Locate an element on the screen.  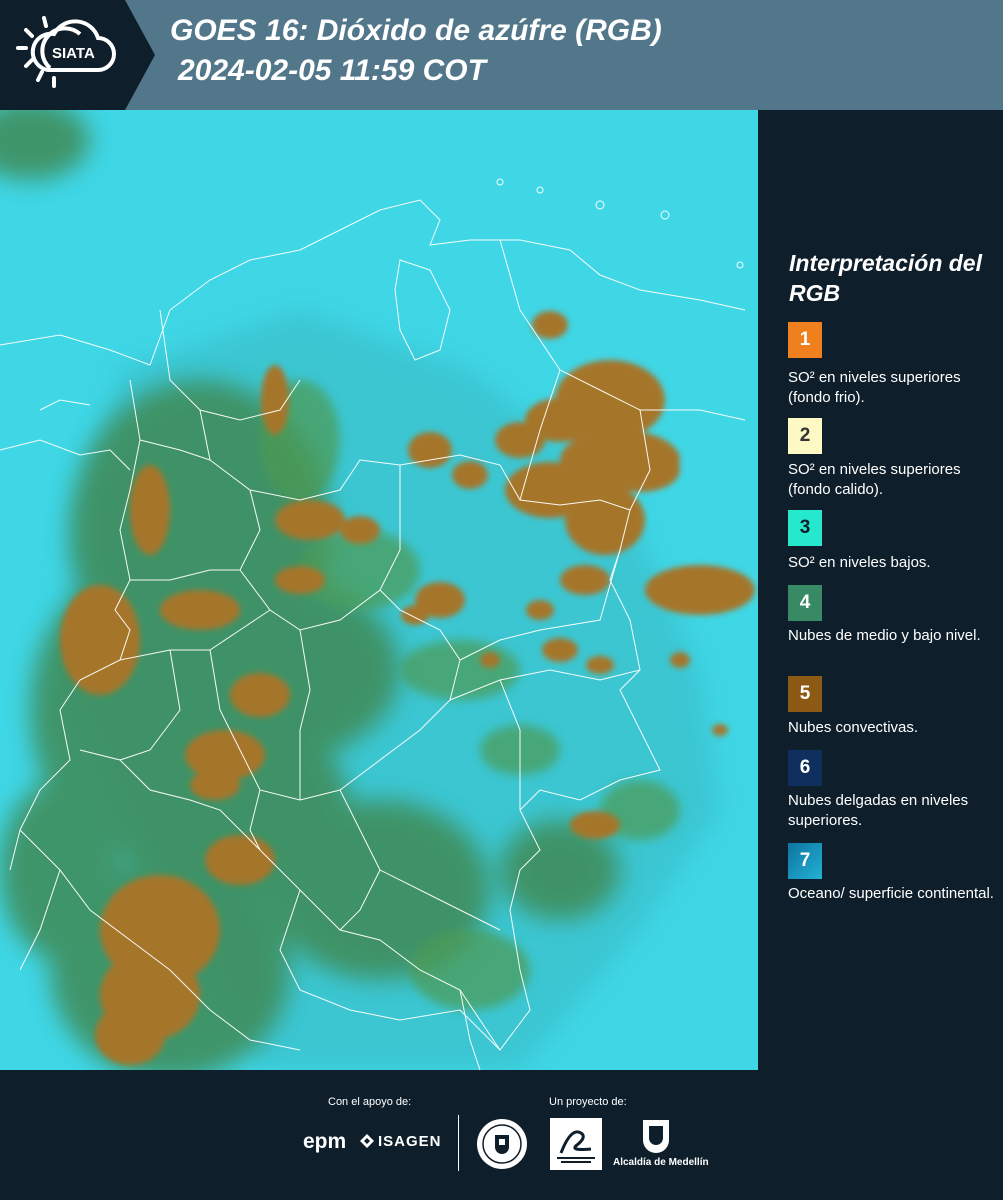
legend-label-4: Nubes de medio y bajo nivel. is located at coordinates (884, 635).